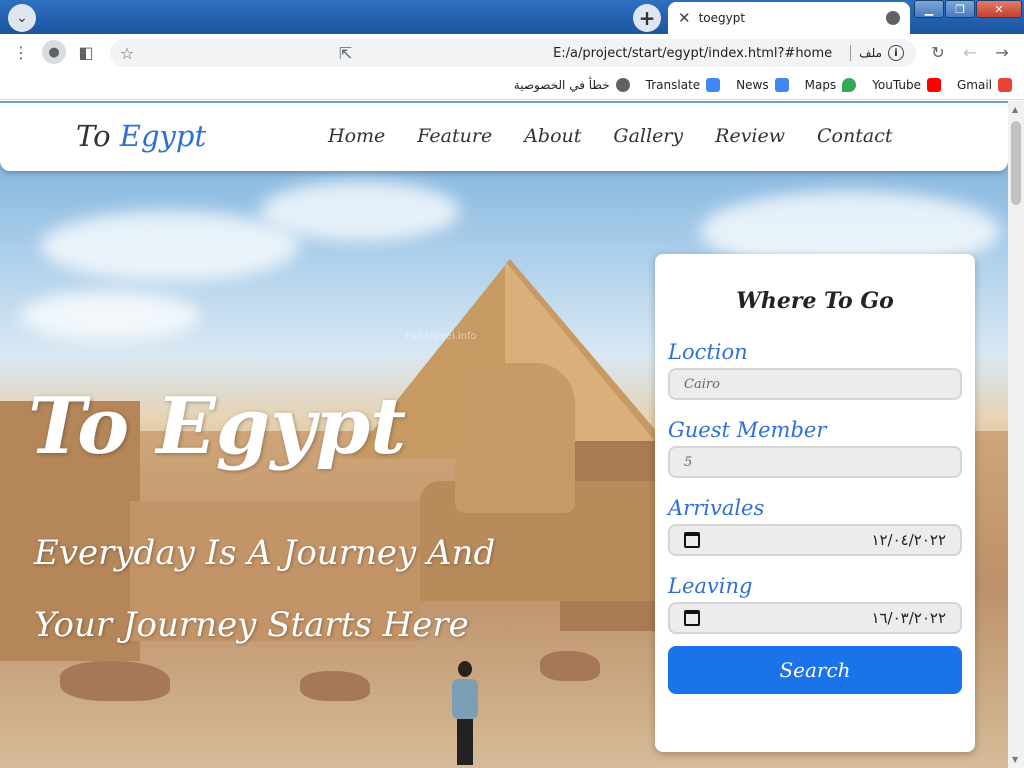  I want to click on forward-icon: →, so click(1002, 52).